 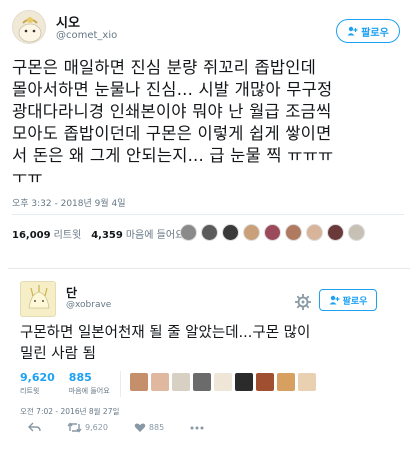 I want to click on retweet-stat: 9,620 리트윗, so click(x=37, y=383).